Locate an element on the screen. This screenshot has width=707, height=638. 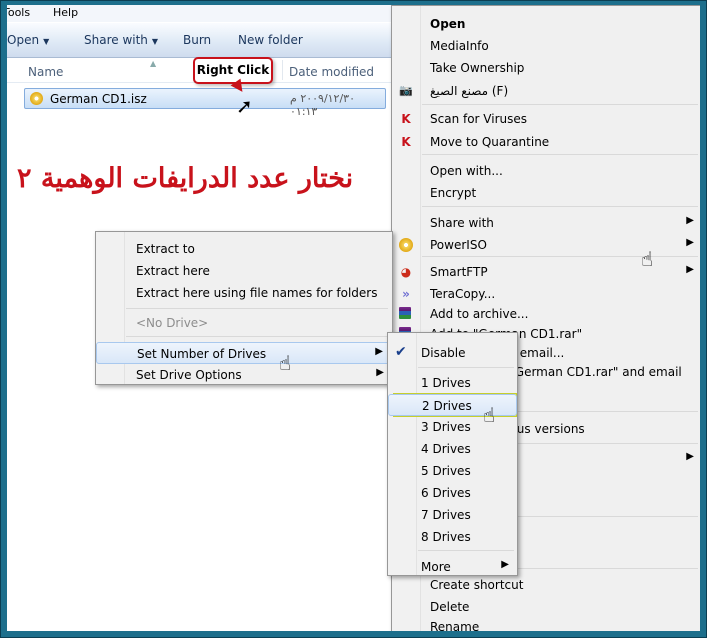
menu-item-label: SmartFTP is located at coordinates (459, 272).